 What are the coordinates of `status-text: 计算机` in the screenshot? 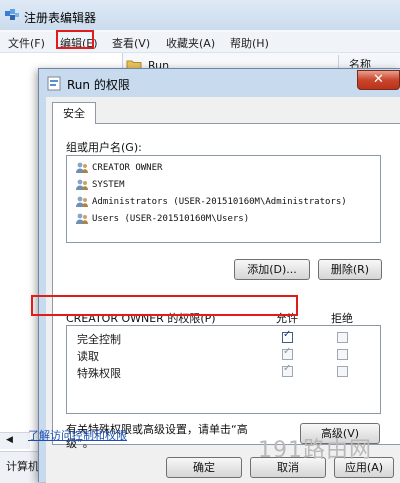 It's located at (22, 466).